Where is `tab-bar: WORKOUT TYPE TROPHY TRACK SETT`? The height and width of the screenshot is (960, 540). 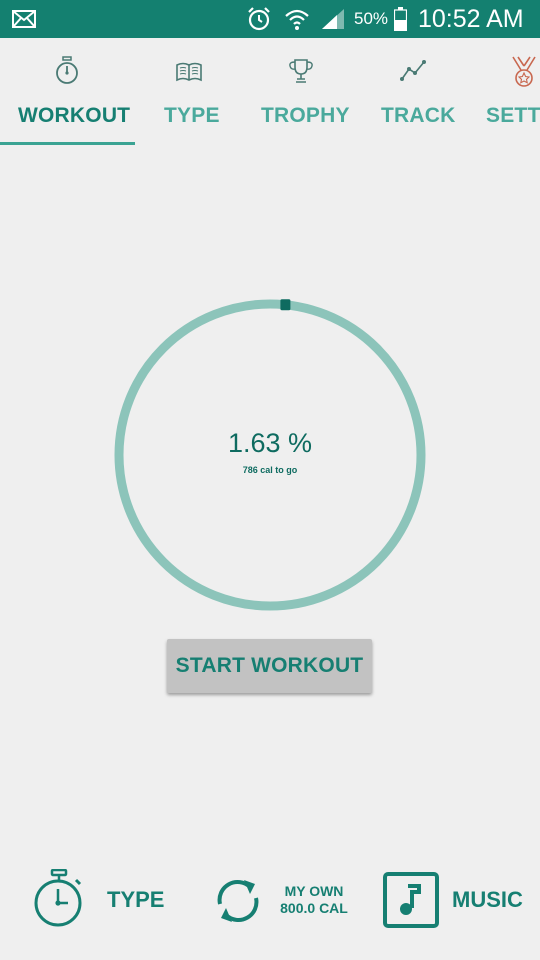
tab-bar: WORKOUT TYPE TROPHY TRACK SETT is located at coordinates (270, 92).